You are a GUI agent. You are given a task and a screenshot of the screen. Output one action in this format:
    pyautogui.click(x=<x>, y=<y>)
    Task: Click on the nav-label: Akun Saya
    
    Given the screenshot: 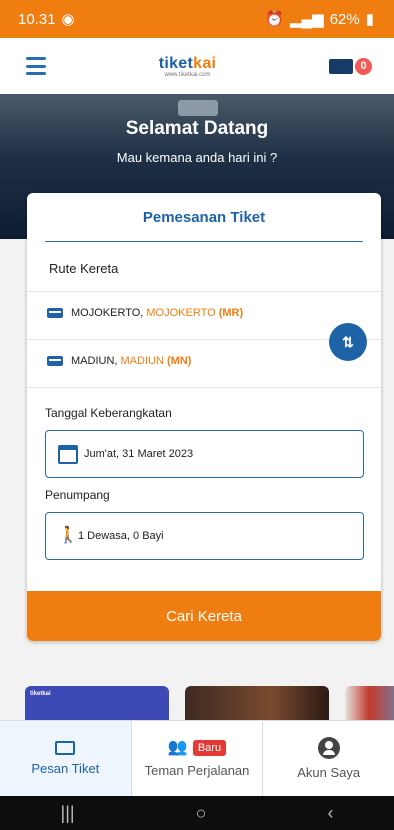 What is the action you would take?
    pyautogui.click(x=329, y=772)
    